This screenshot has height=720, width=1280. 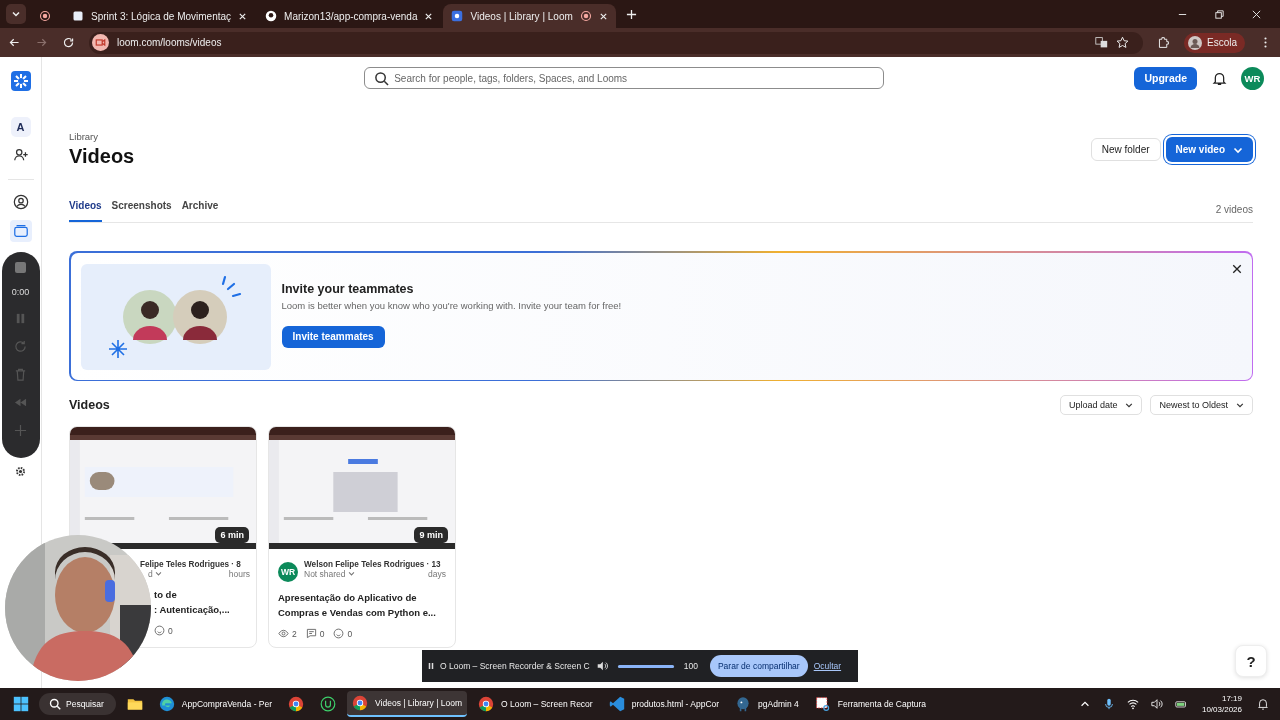 What do you see at coordinates (372, 564) in the screenshot?
I see `author-name: Welson Felipe Teles Rodrigues · 13` at bounding box center [372, 564].